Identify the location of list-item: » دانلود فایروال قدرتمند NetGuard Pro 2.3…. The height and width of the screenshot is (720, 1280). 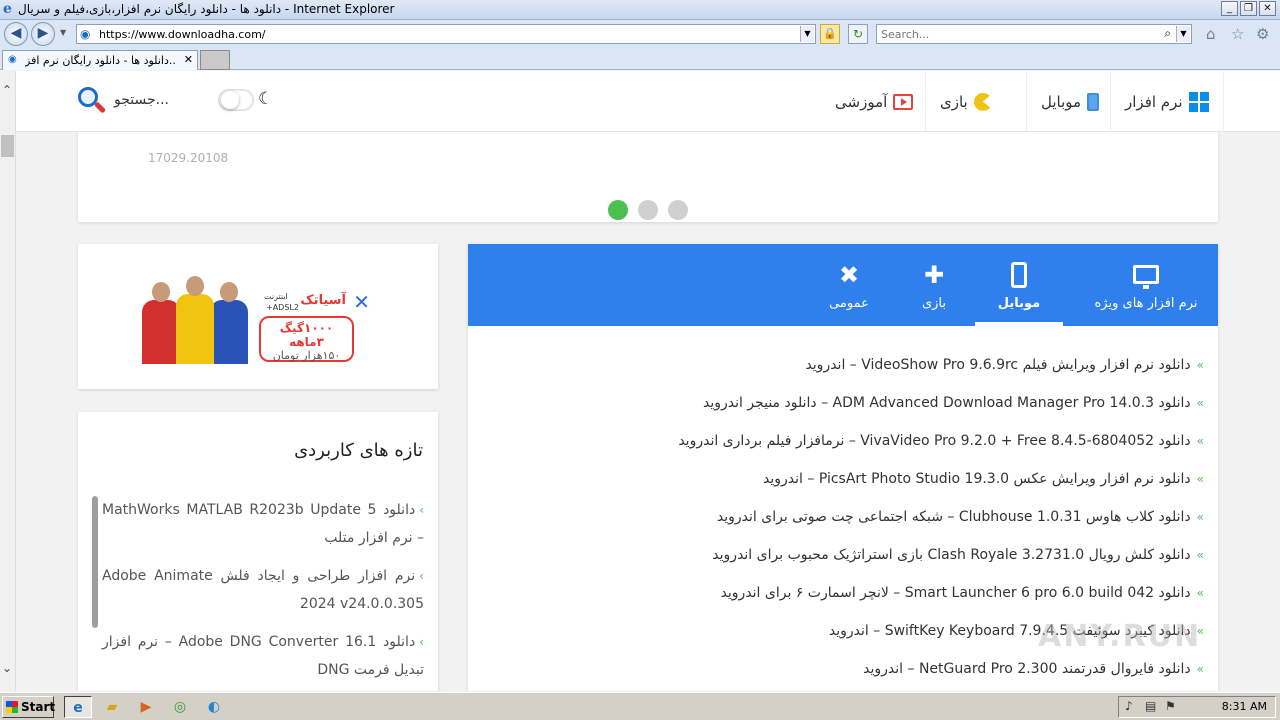
(844, 669).